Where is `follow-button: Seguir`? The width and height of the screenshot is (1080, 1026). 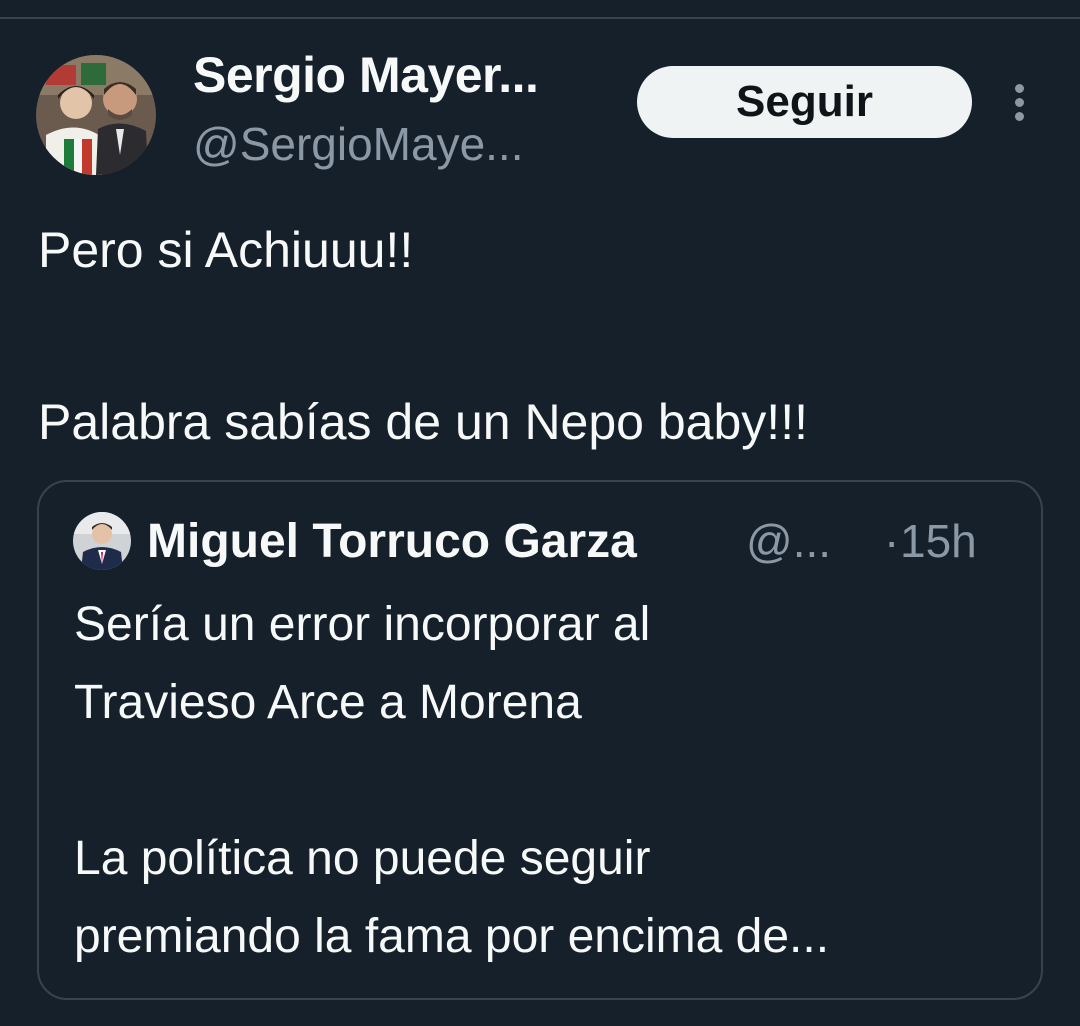
follow-button: Seguir is located at coordinates (804, 102).